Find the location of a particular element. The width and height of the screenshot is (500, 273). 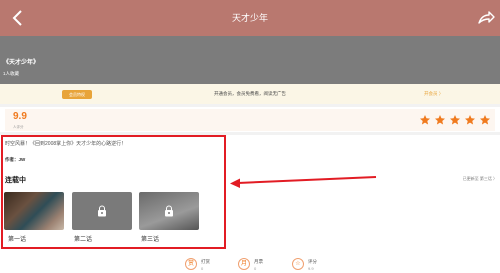

rating-label: 人评分 is located at coordinates (18, 127).